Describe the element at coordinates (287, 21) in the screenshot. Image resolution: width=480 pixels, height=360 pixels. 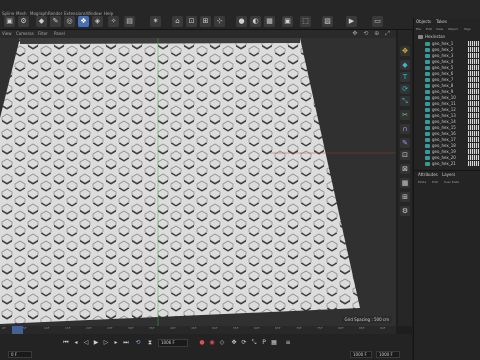
I see `uv-mode-icon: ▣` at that location.